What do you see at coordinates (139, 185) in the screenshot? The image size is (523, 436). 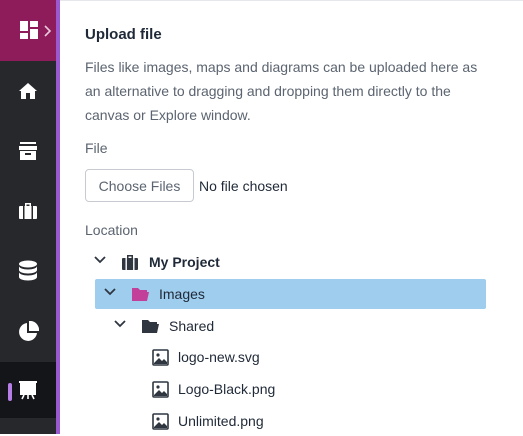 I see `choose-files-button: Choose Files` at bounding box center [139, 185].